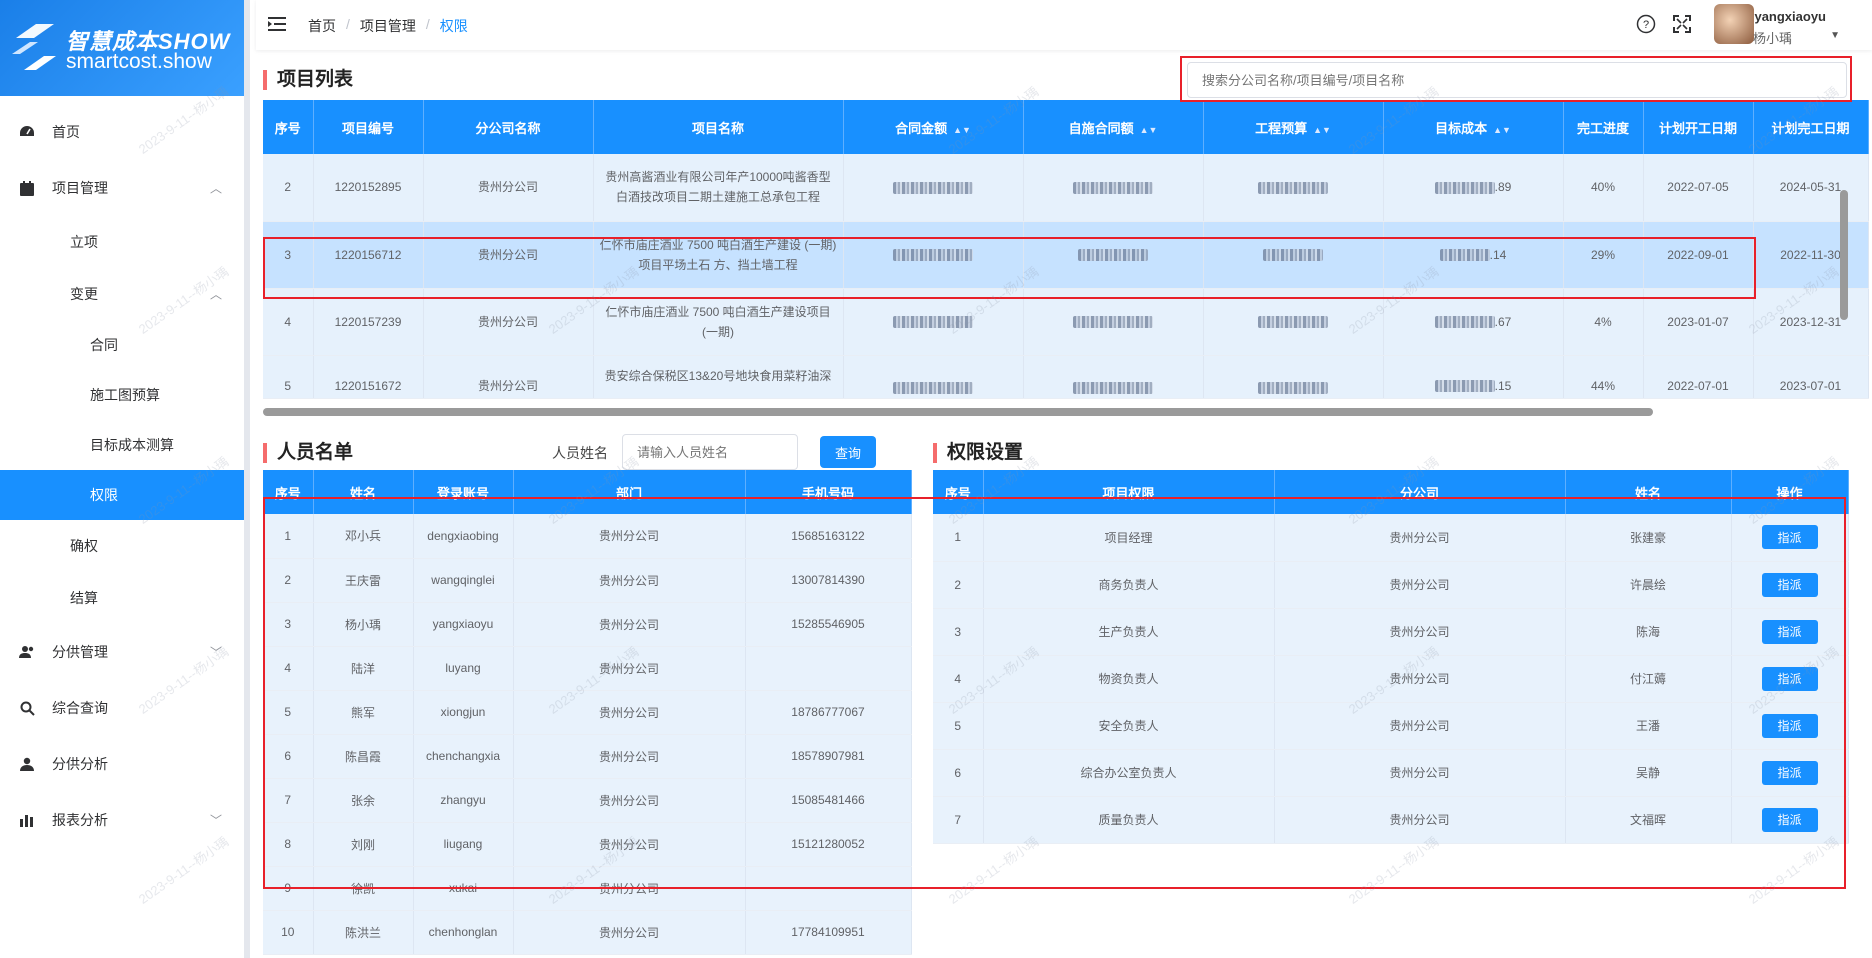 This screenshot has height=958, width=1872. I want to click on sidebar-item-report-analysis: 报表分析 ﹀, so click(122, 820).